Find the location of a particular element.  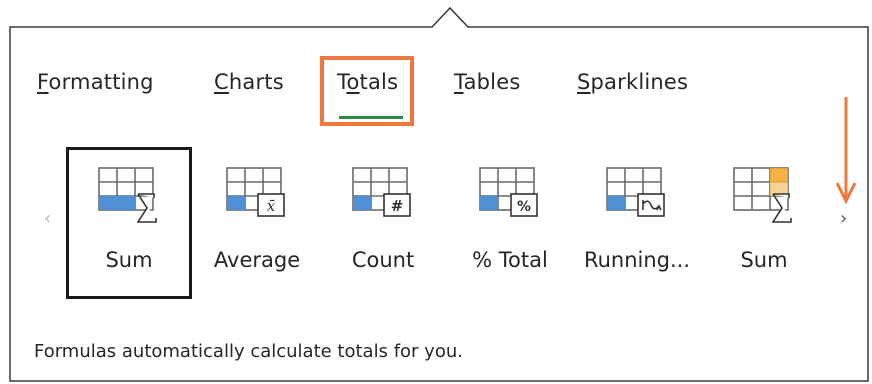

scroll-left-arrow-icon: ‹ is located at coordinates (47, 218).